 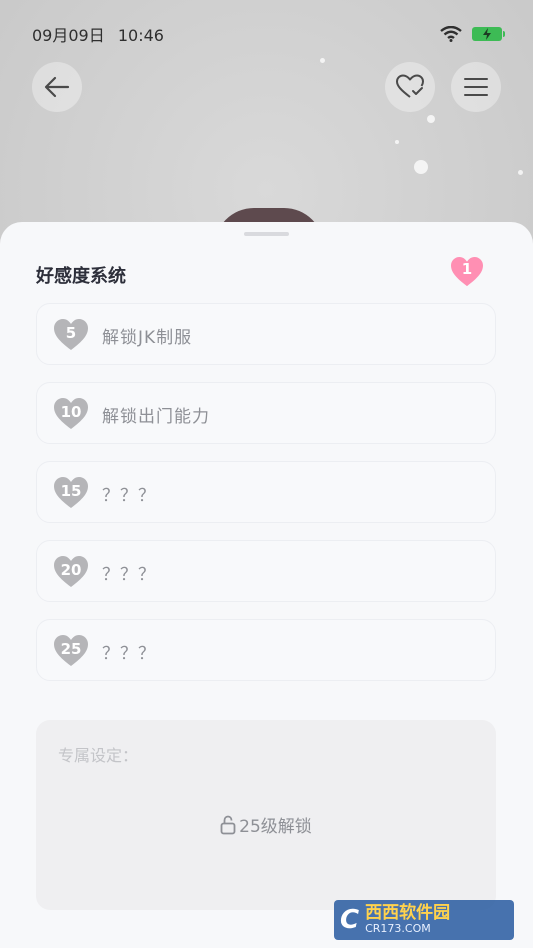 I want to click on back-arrow-icon, so click(x=57, y=87).